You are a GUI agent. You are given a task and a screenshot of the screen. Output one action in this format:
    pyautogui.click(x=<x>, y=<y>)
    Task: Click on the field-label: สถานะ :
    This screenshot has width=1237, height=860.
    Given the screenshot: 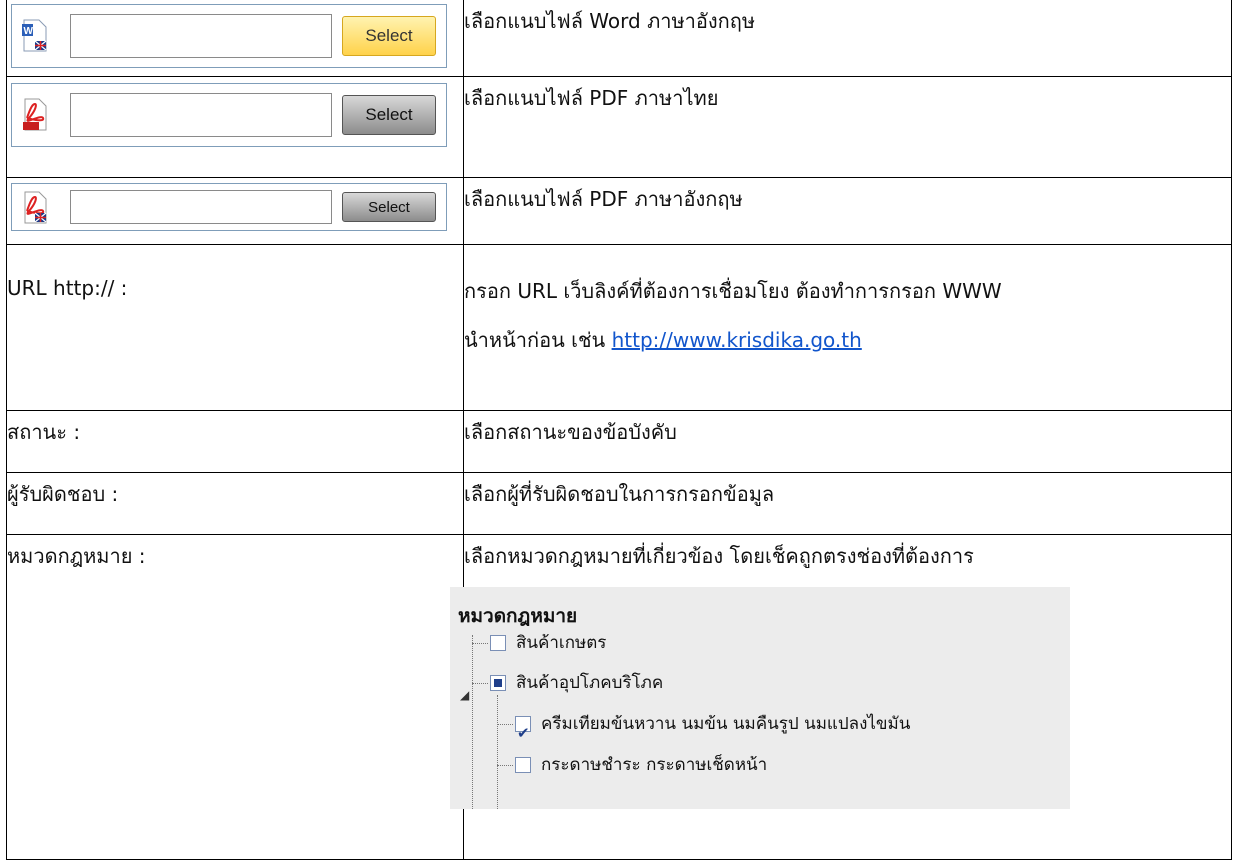 What is the action you would take?
    pyautogui.click(x=235, y=441)
    